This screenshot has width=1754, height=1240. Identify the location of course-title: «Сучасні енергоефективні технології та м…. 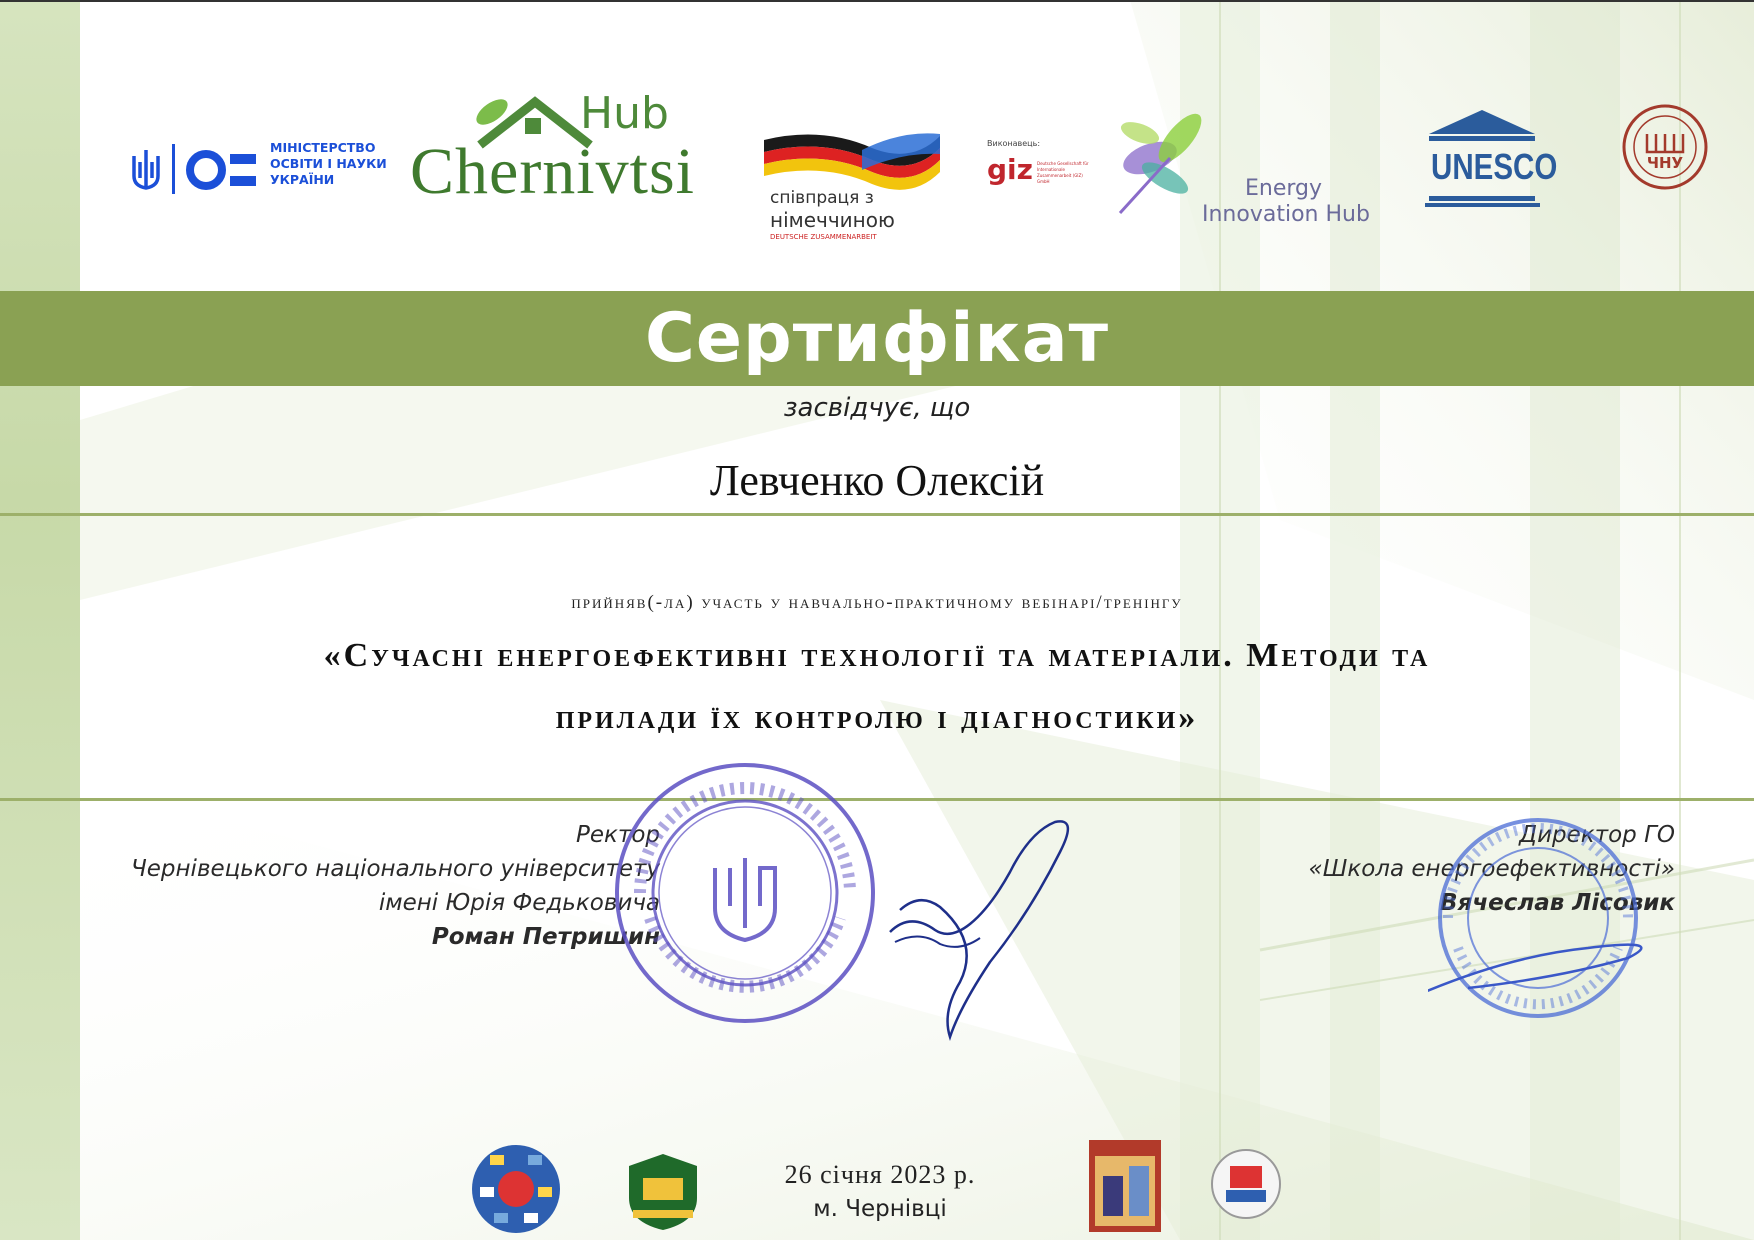
(877, 687).